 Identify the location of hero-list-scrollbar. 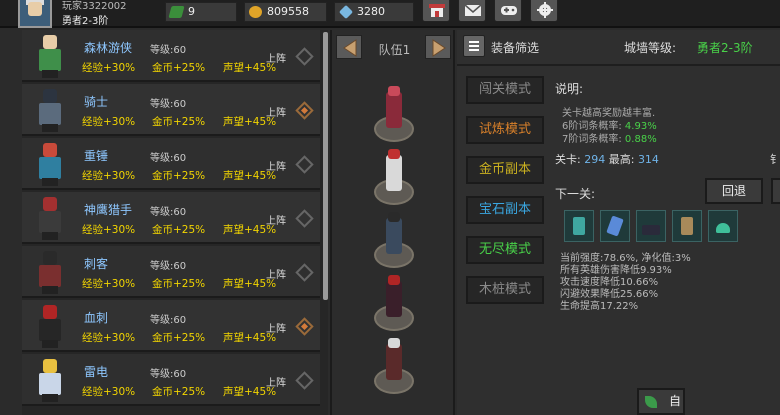
(325, 166).